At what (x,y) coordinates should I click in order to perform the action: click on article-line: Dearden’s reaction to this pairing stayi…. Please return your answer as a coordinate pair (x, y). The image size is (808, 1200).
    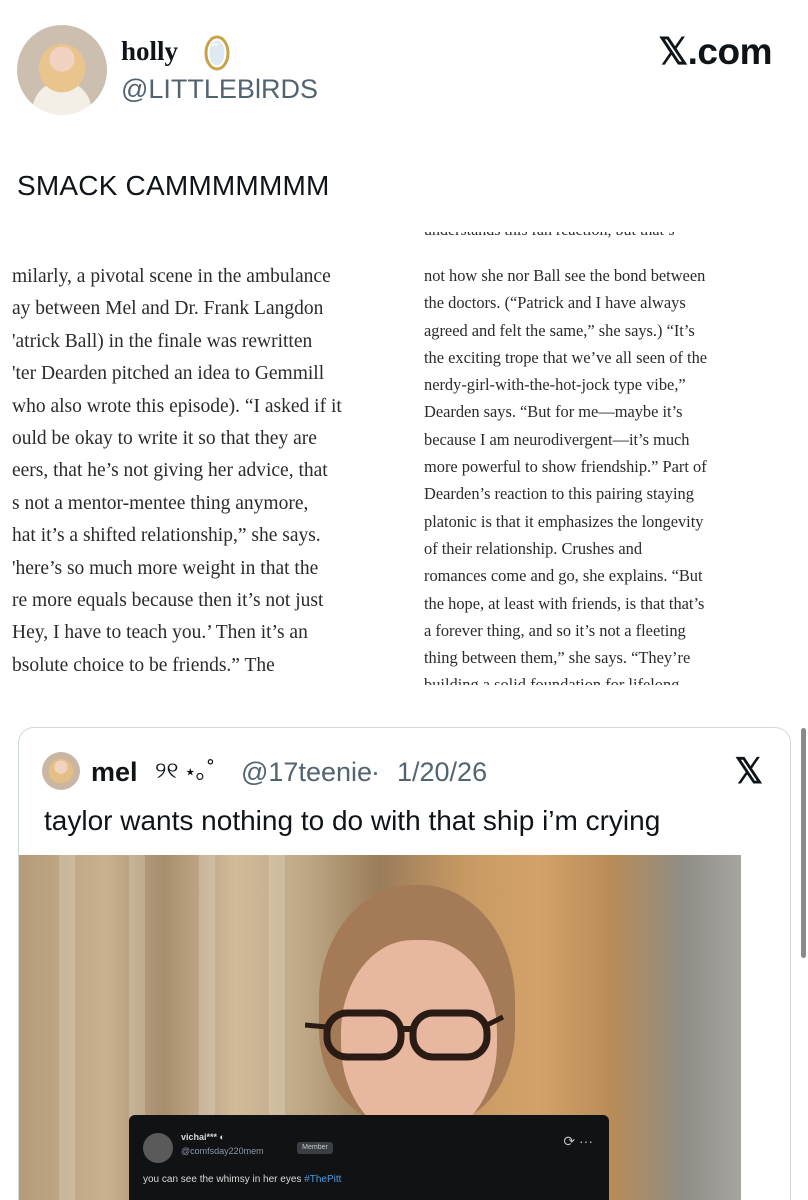
    Looking at the image, I should click on (559, 494).